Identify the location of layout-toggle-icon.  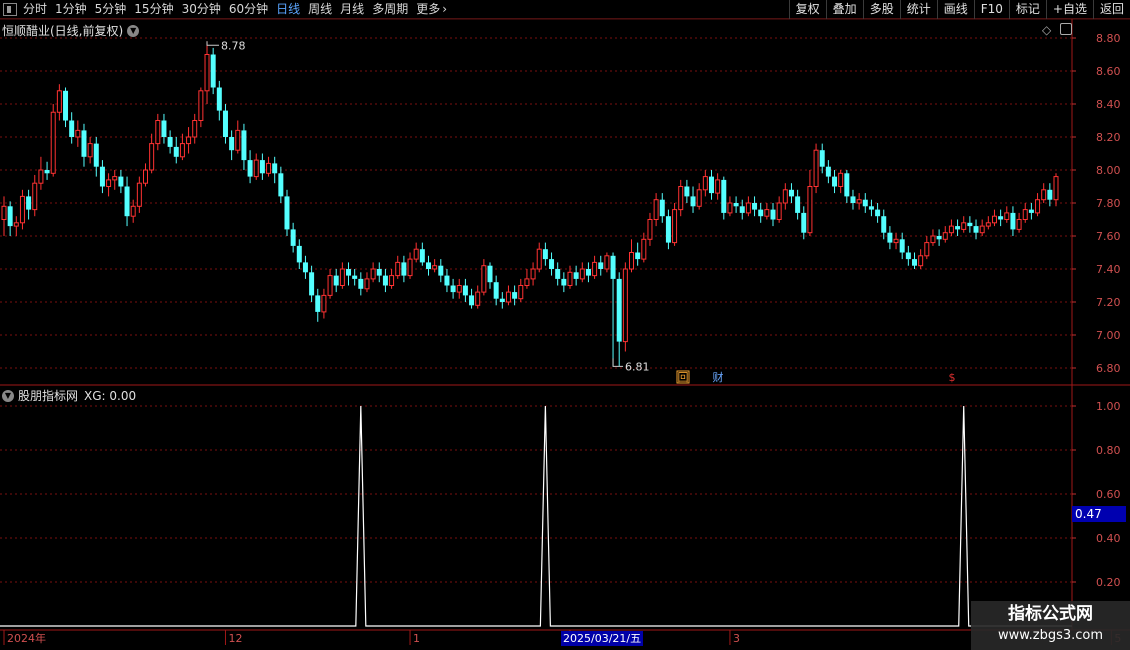
(1066, 29).